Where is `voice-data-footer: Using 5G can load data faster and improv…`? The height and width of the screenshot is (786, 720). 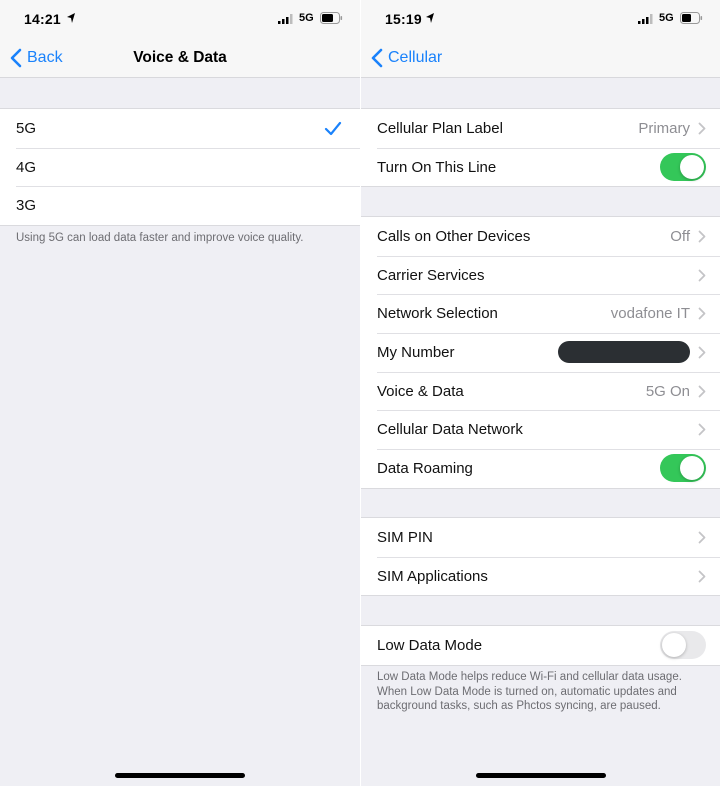
voice-data-footer: Using 5G can load data faster and improv… is located at coordinates (160, 238).